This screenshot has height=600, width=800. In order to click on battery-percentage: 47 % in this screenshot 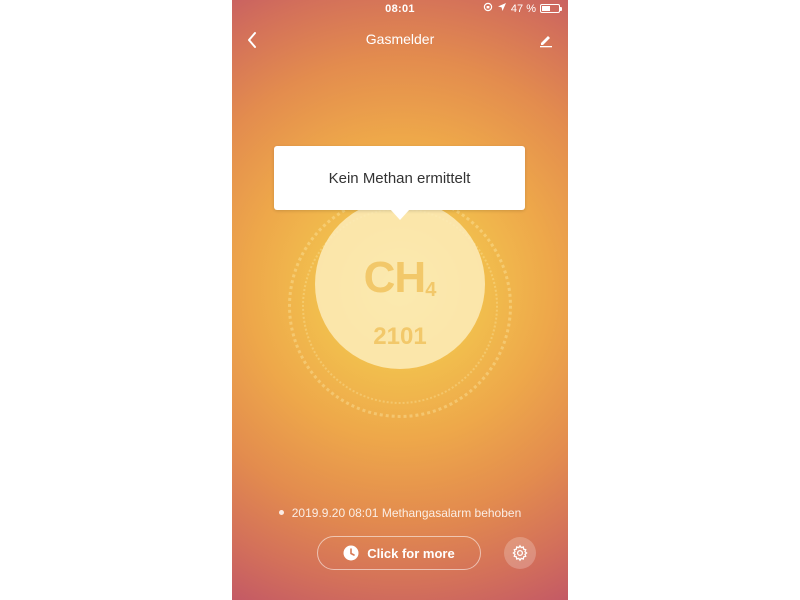, I will do `click(523, 8)`.